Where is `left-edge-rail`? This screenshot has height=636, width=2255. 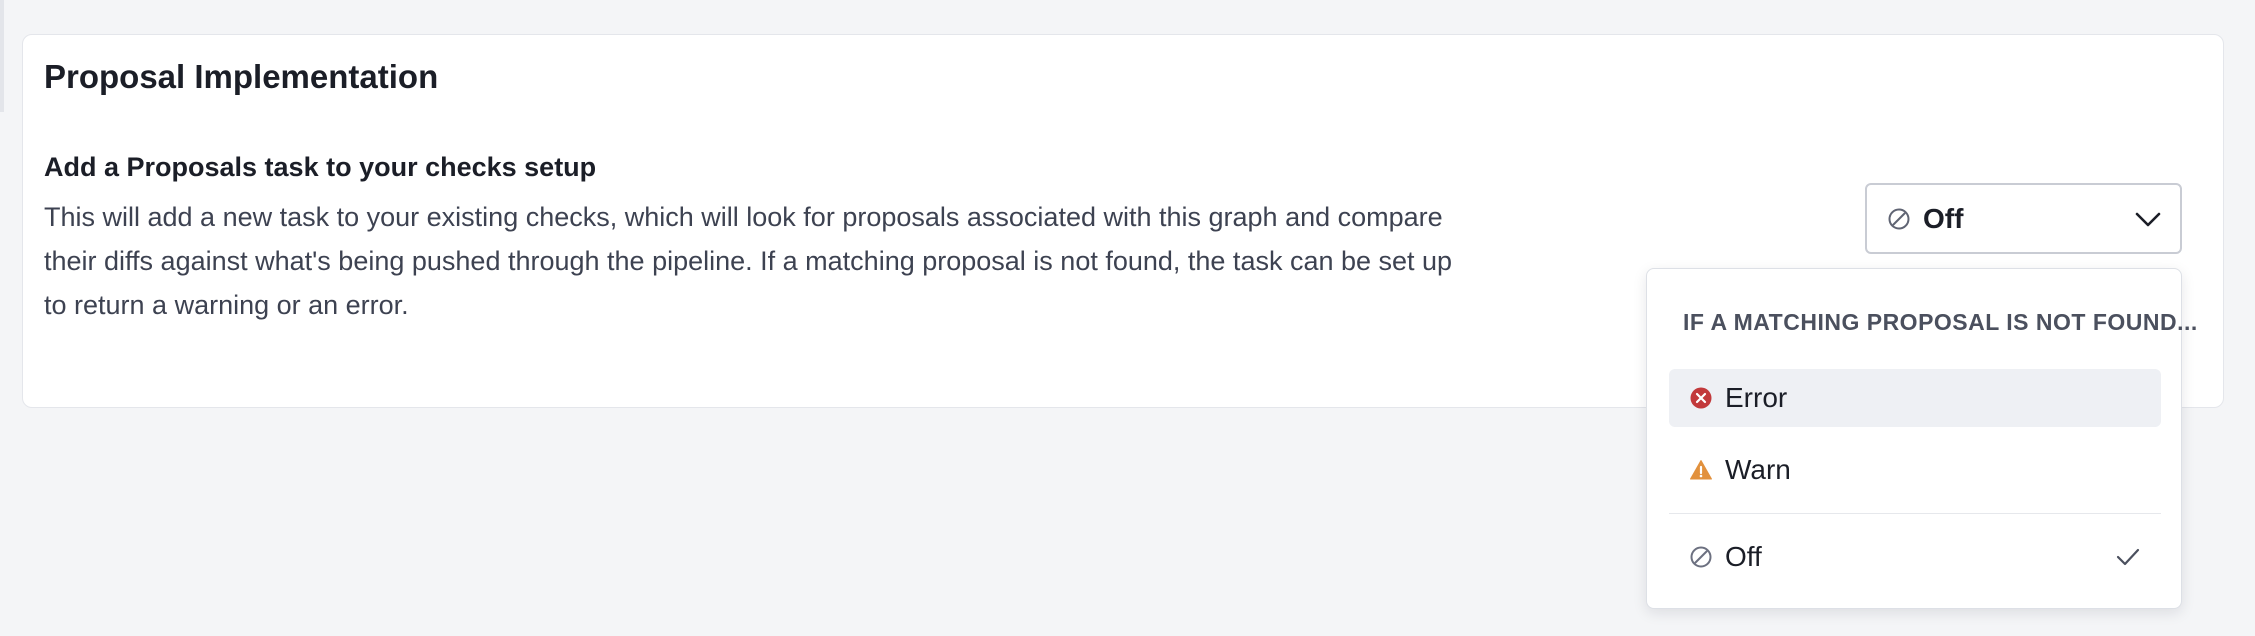 left-edge-rail is located at coordinates (2, 56).